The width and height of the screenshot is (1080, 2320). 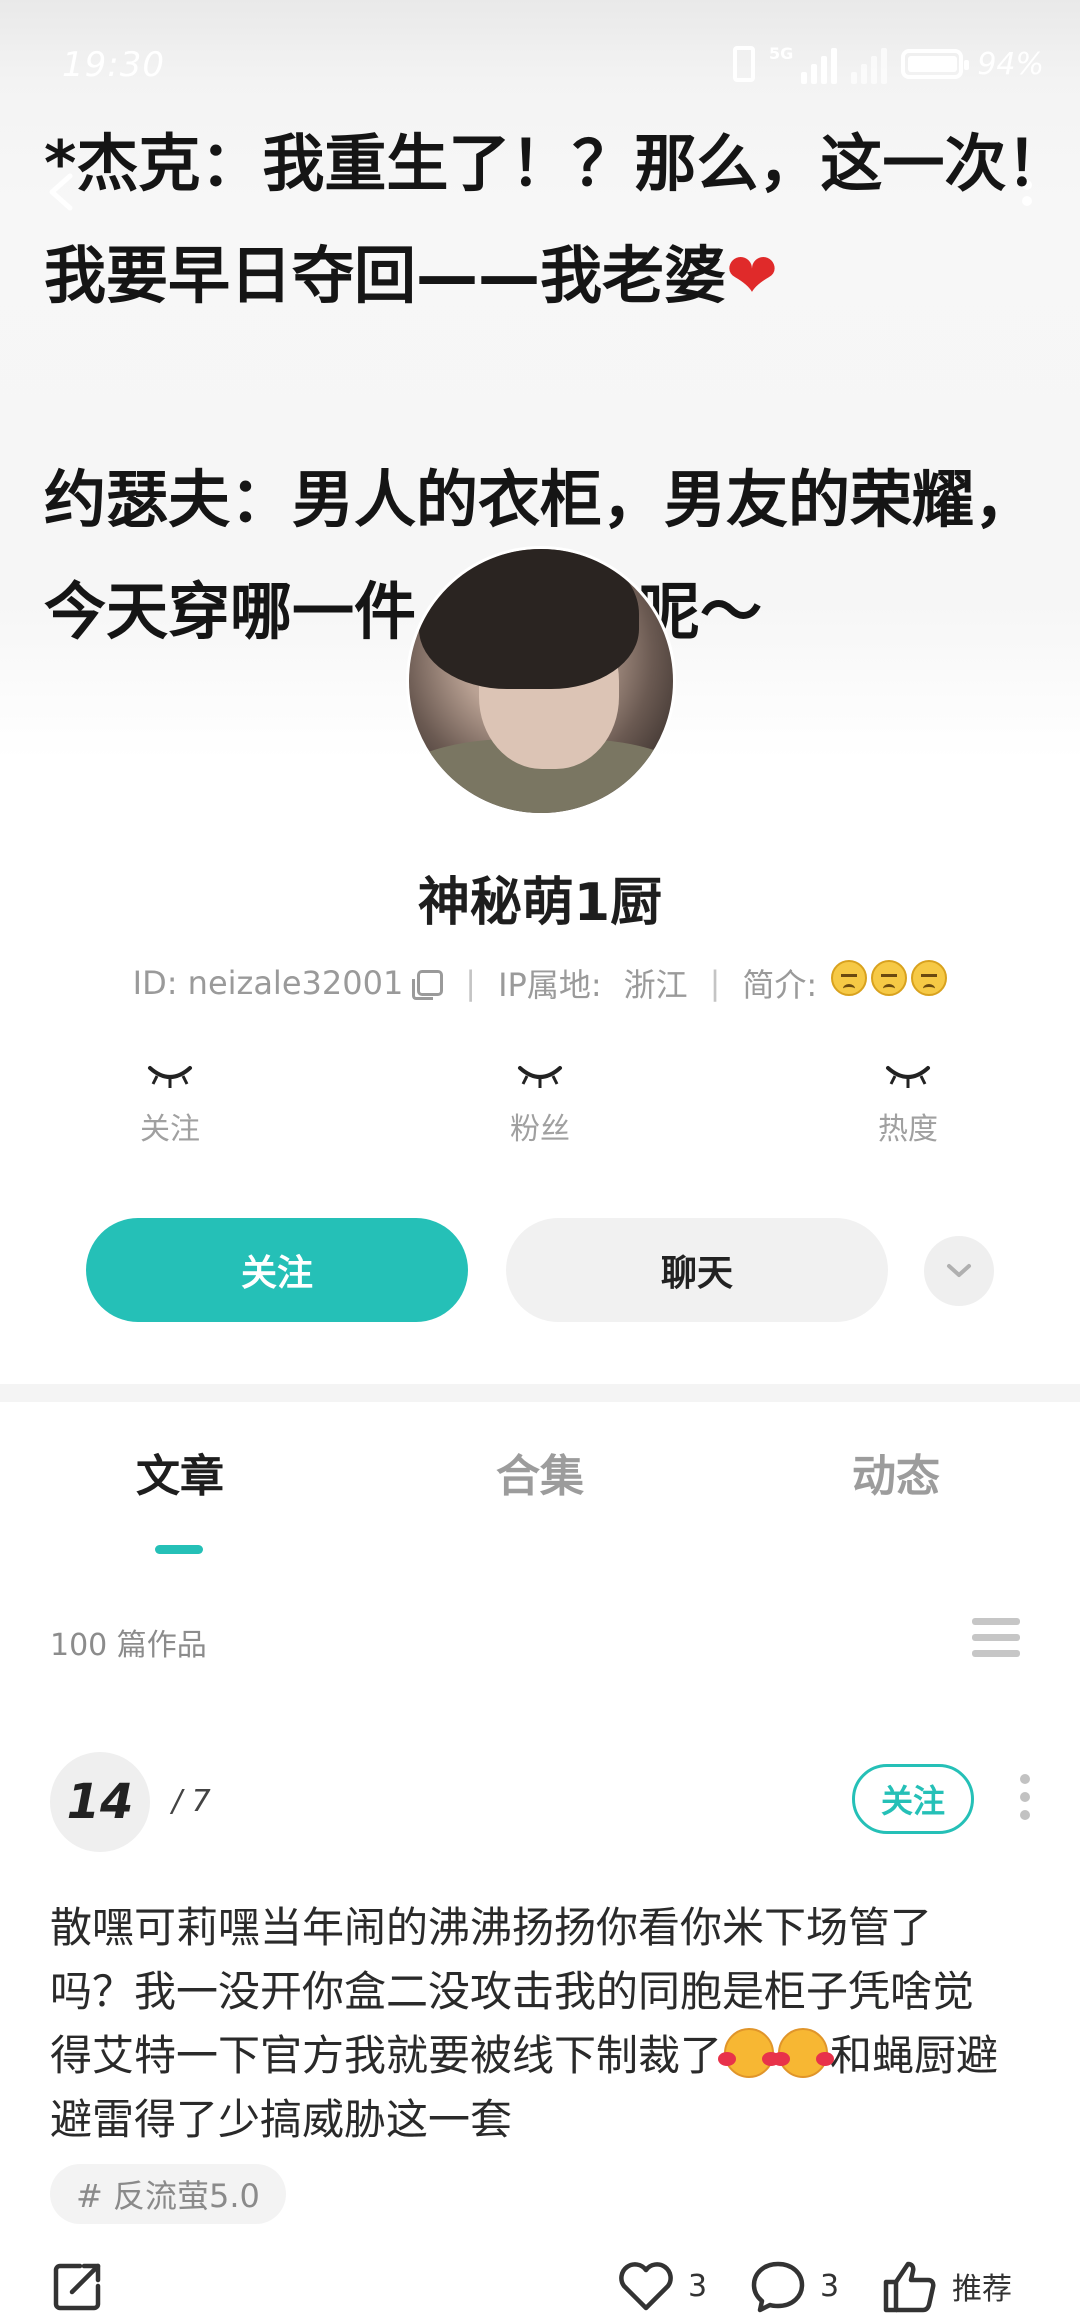 I want to click on comment-button: 3, so click(x=793, y=2286).